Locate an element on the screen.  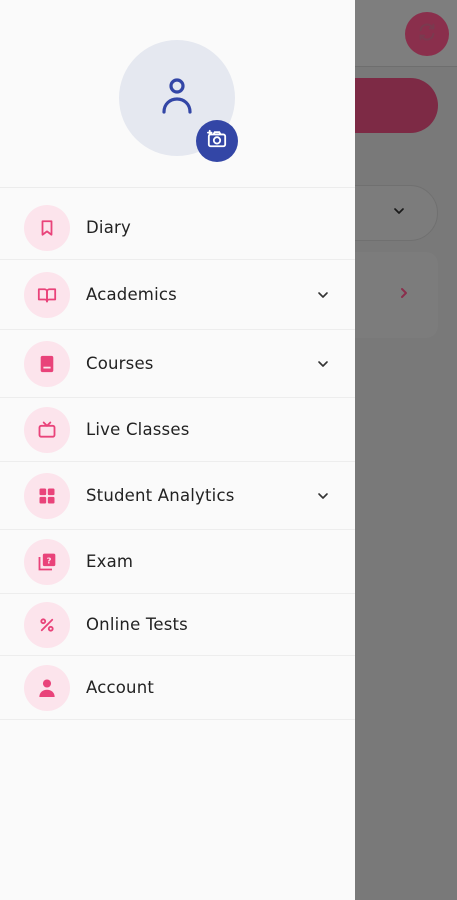
menu-item-student-analytics: Student Analytics is located at coordinates (177, 496).